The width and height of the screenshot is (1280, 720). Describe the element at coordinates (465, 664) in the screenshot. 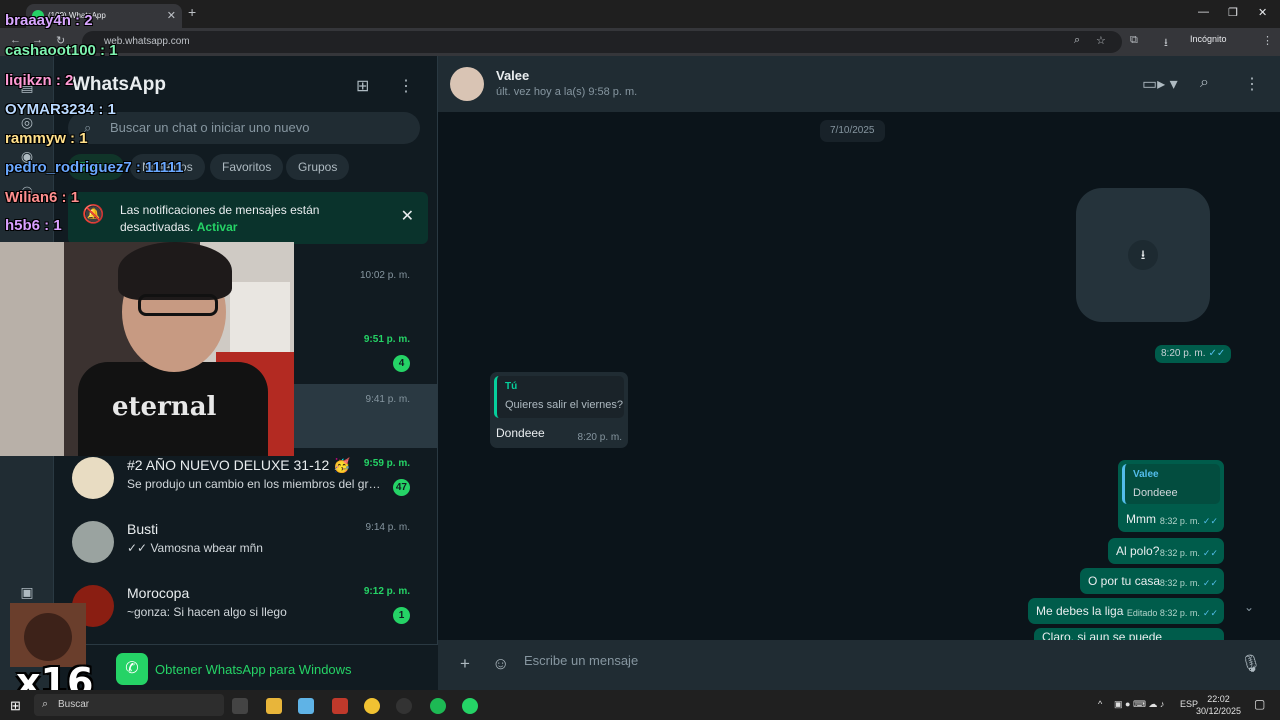

I see `attach-icon: +` at that location.